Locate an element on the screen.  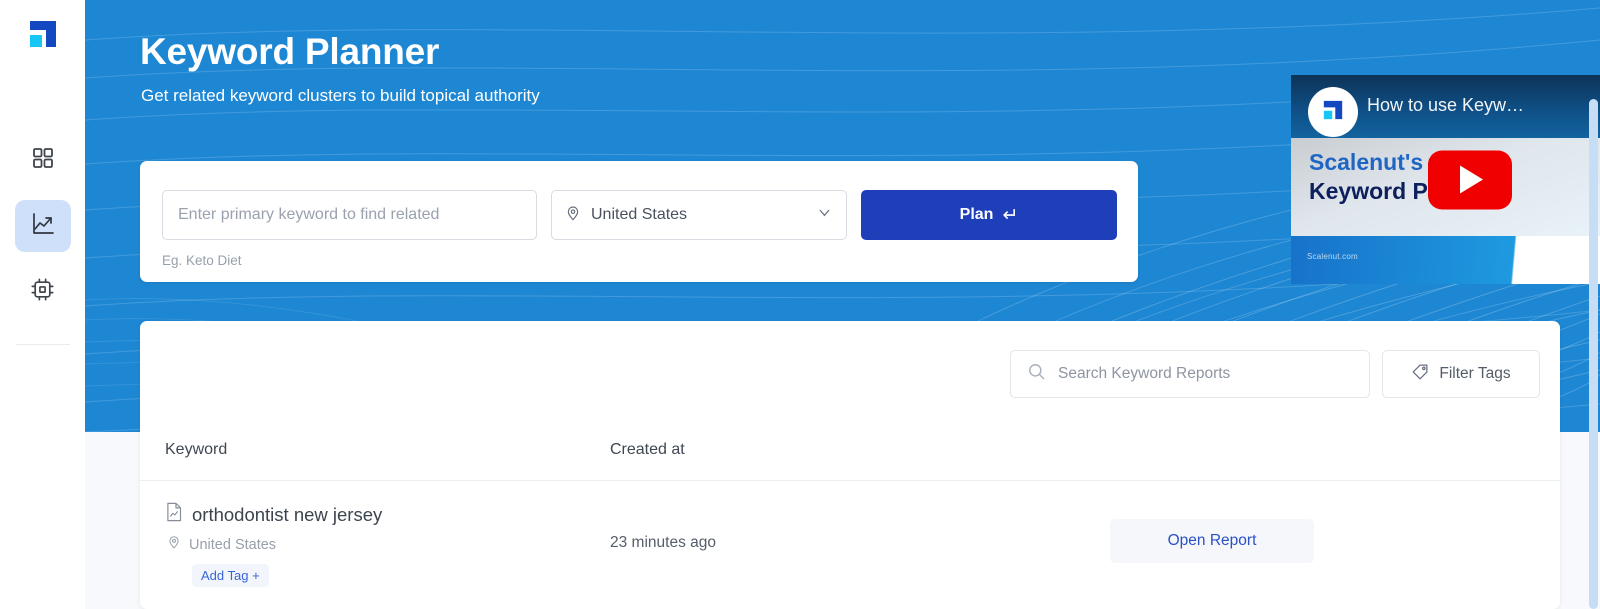
report-search-box is located at coordinates (1190, 374).